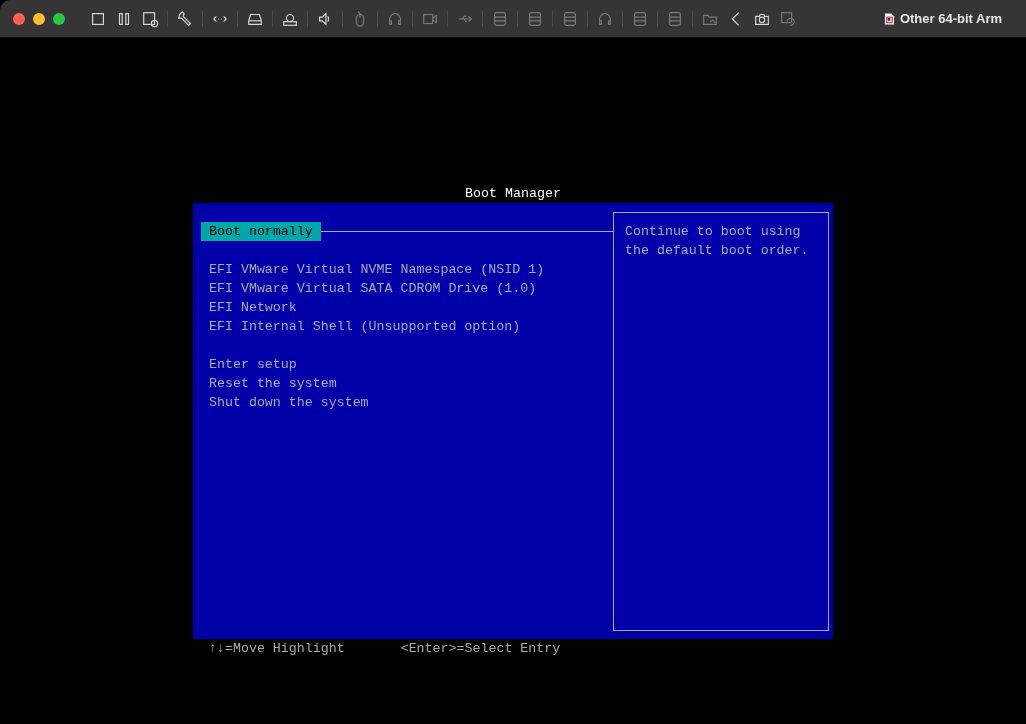 This screenshot has height=724, width=1026. I want to click on boot-menu-item: EFI Internal Shell (Unsupported option), so click(365, 326).